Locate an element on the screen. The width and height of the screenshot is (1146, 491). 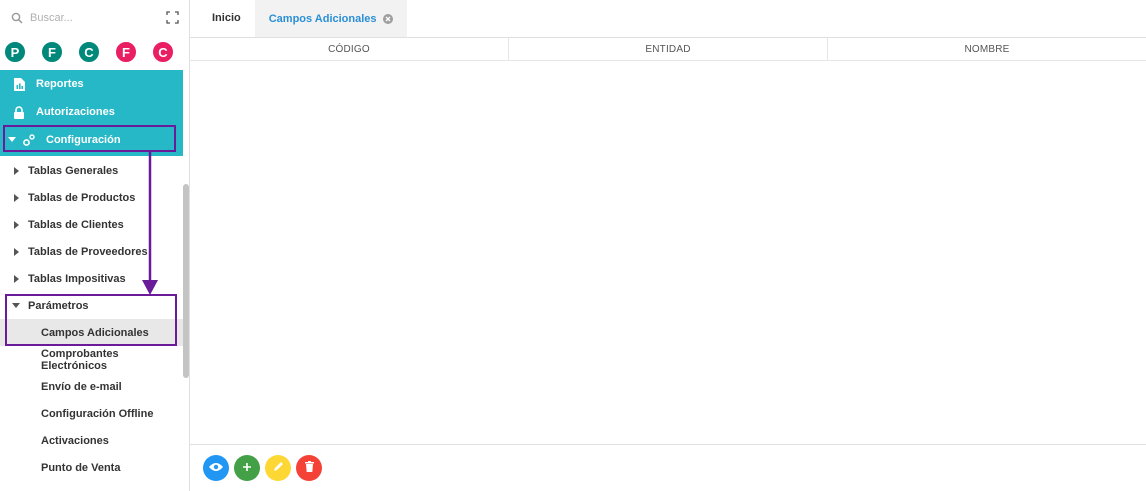
annotation-box-parametros is located at coordinates (91, 320).